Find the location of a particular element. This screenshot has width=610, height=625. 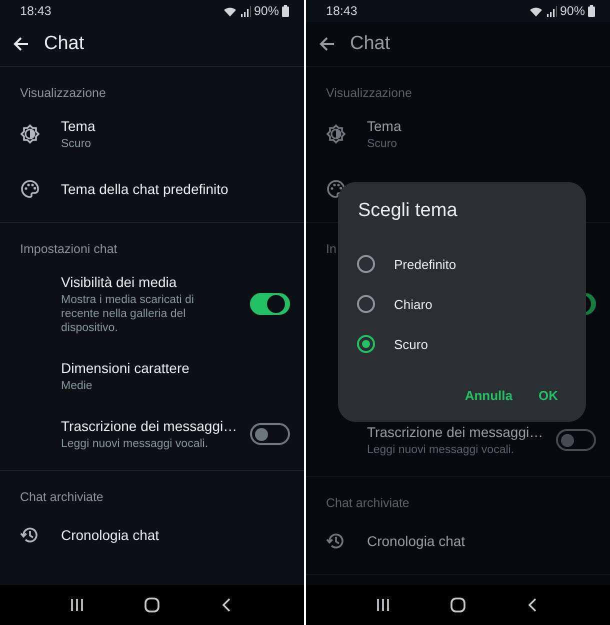

dialog-title: Scegli tema is located at coordinates (408, 211).